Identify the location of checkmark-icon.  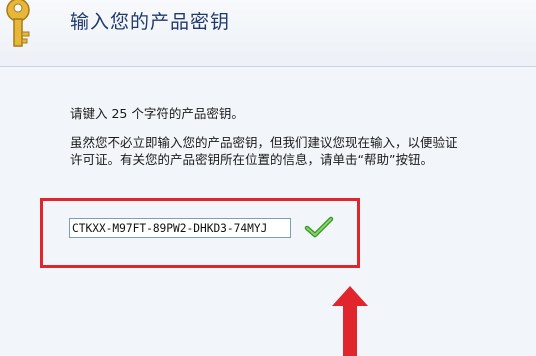
(319, 227).